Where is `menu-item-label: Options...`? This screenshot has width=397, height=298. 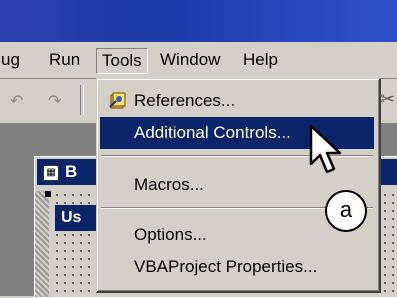
menu-item-label: Options... is located at coordinates (170, 234).